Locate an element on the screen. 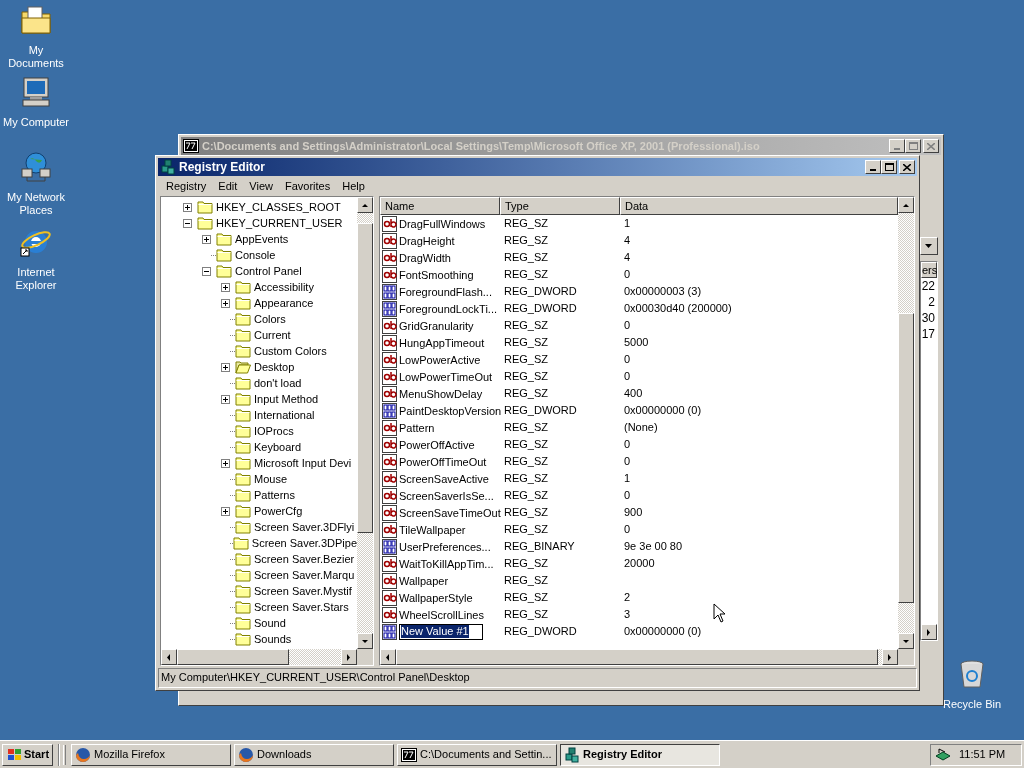 The image size is (1024, 768). tree-item: Control Panel is located at coordinates (268, 271).